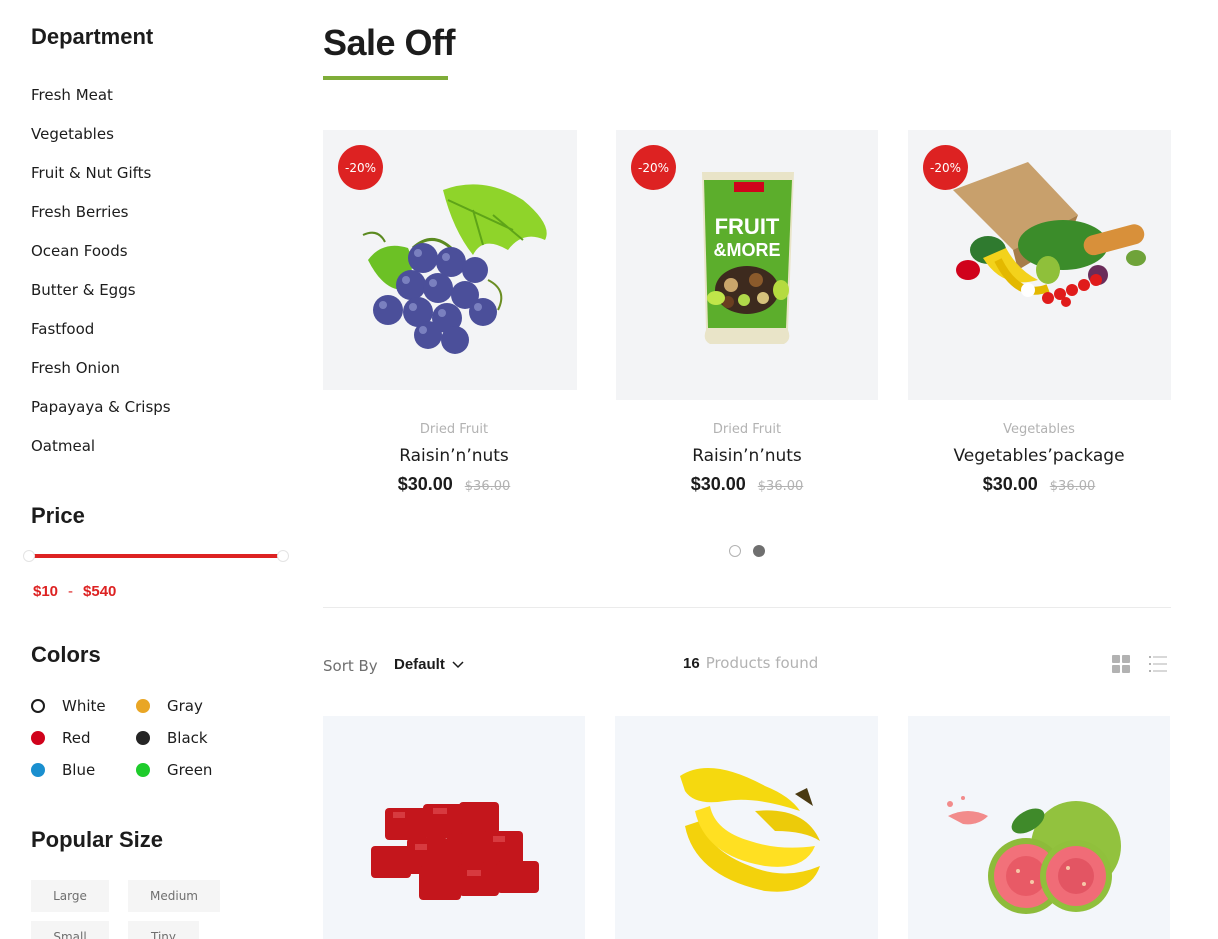  Describe the element at coordinates (61, 738) in the screenshot. I see `color-option-red: Red` at that location.